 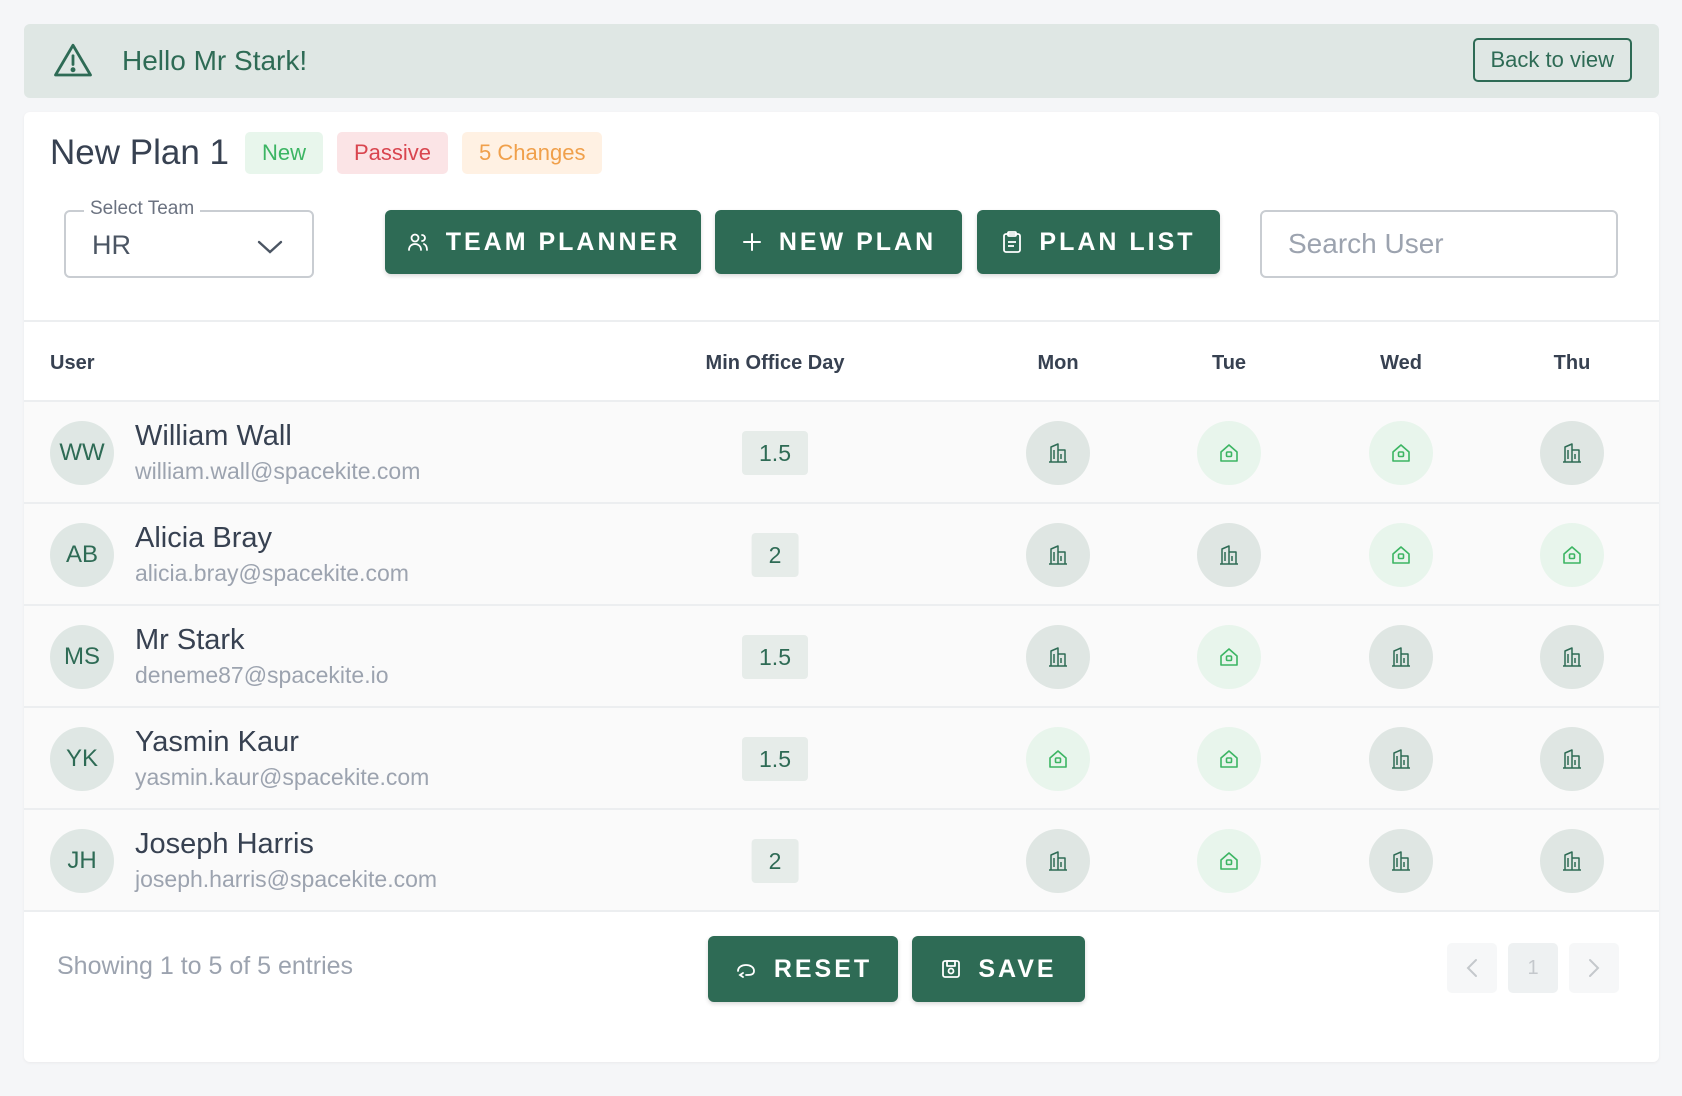 What do you see at coordinates (82, 657) in the screenshot?
I see `avatar: MS` at bounding box center [82, 657].